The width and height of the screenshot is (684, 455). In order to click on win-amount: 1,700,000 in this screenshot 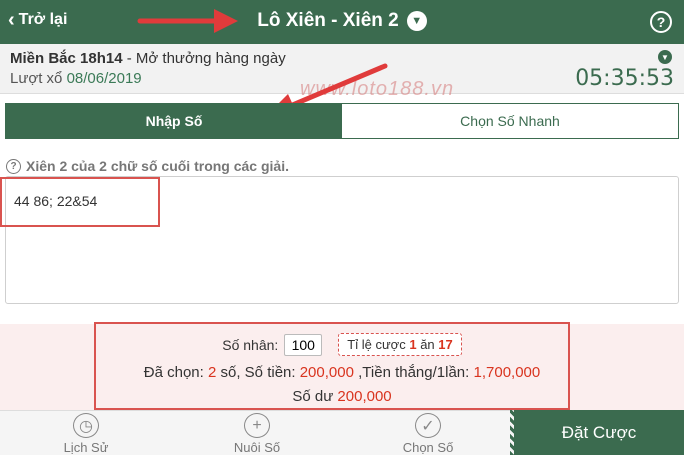, I will do `click(507, 372)`.